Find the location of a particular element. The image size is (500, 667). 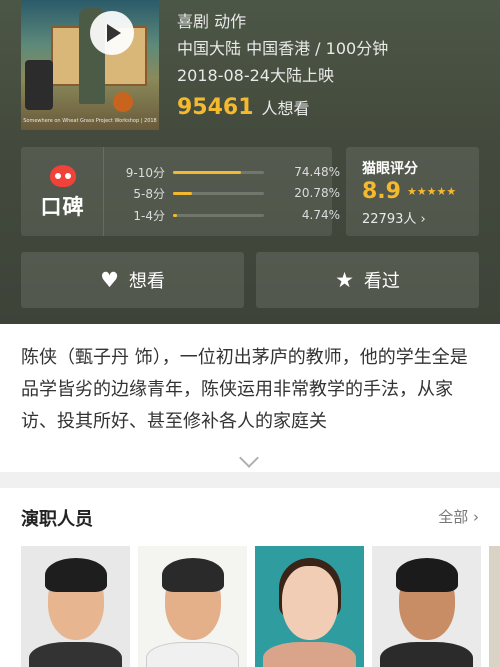

star-rating-icon: ★★★★★ is located at coordinates (431, 191).